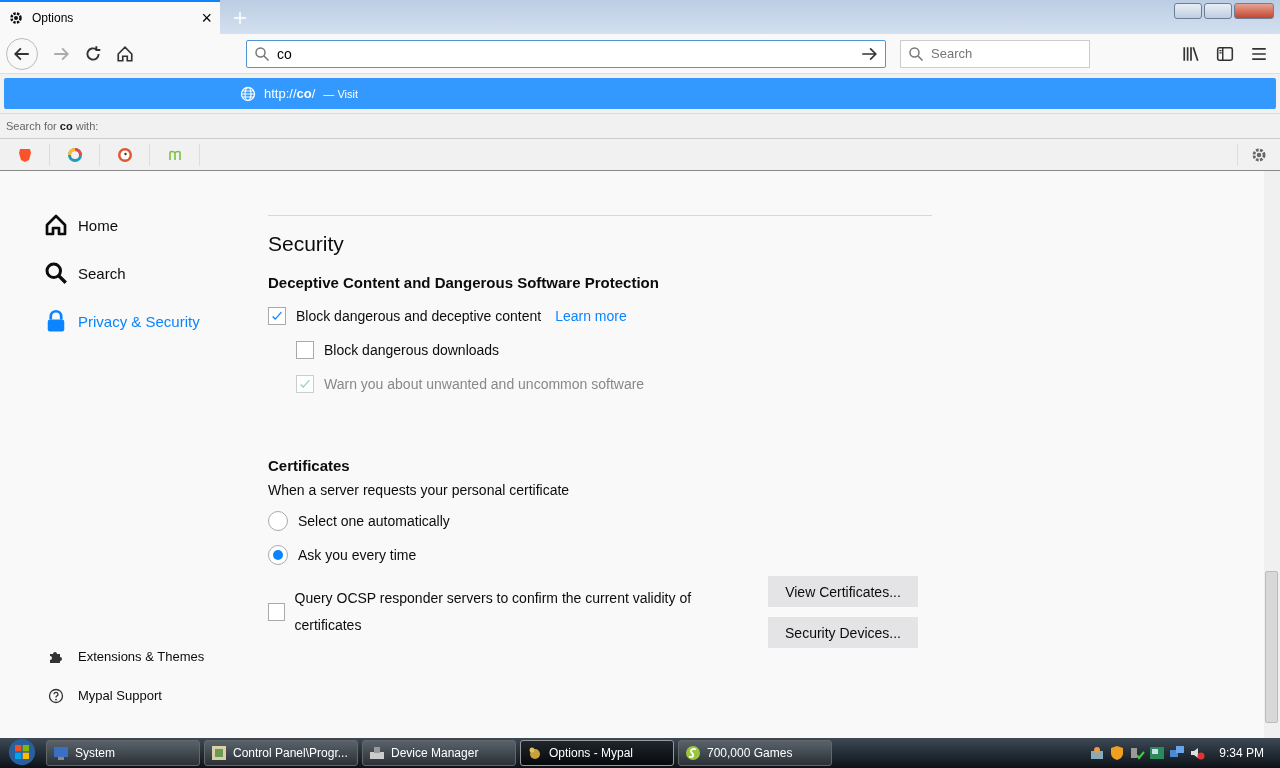 The image size is (1280, 768). I want to click on description: When a server requests your personal certificate, so click(419, 490).